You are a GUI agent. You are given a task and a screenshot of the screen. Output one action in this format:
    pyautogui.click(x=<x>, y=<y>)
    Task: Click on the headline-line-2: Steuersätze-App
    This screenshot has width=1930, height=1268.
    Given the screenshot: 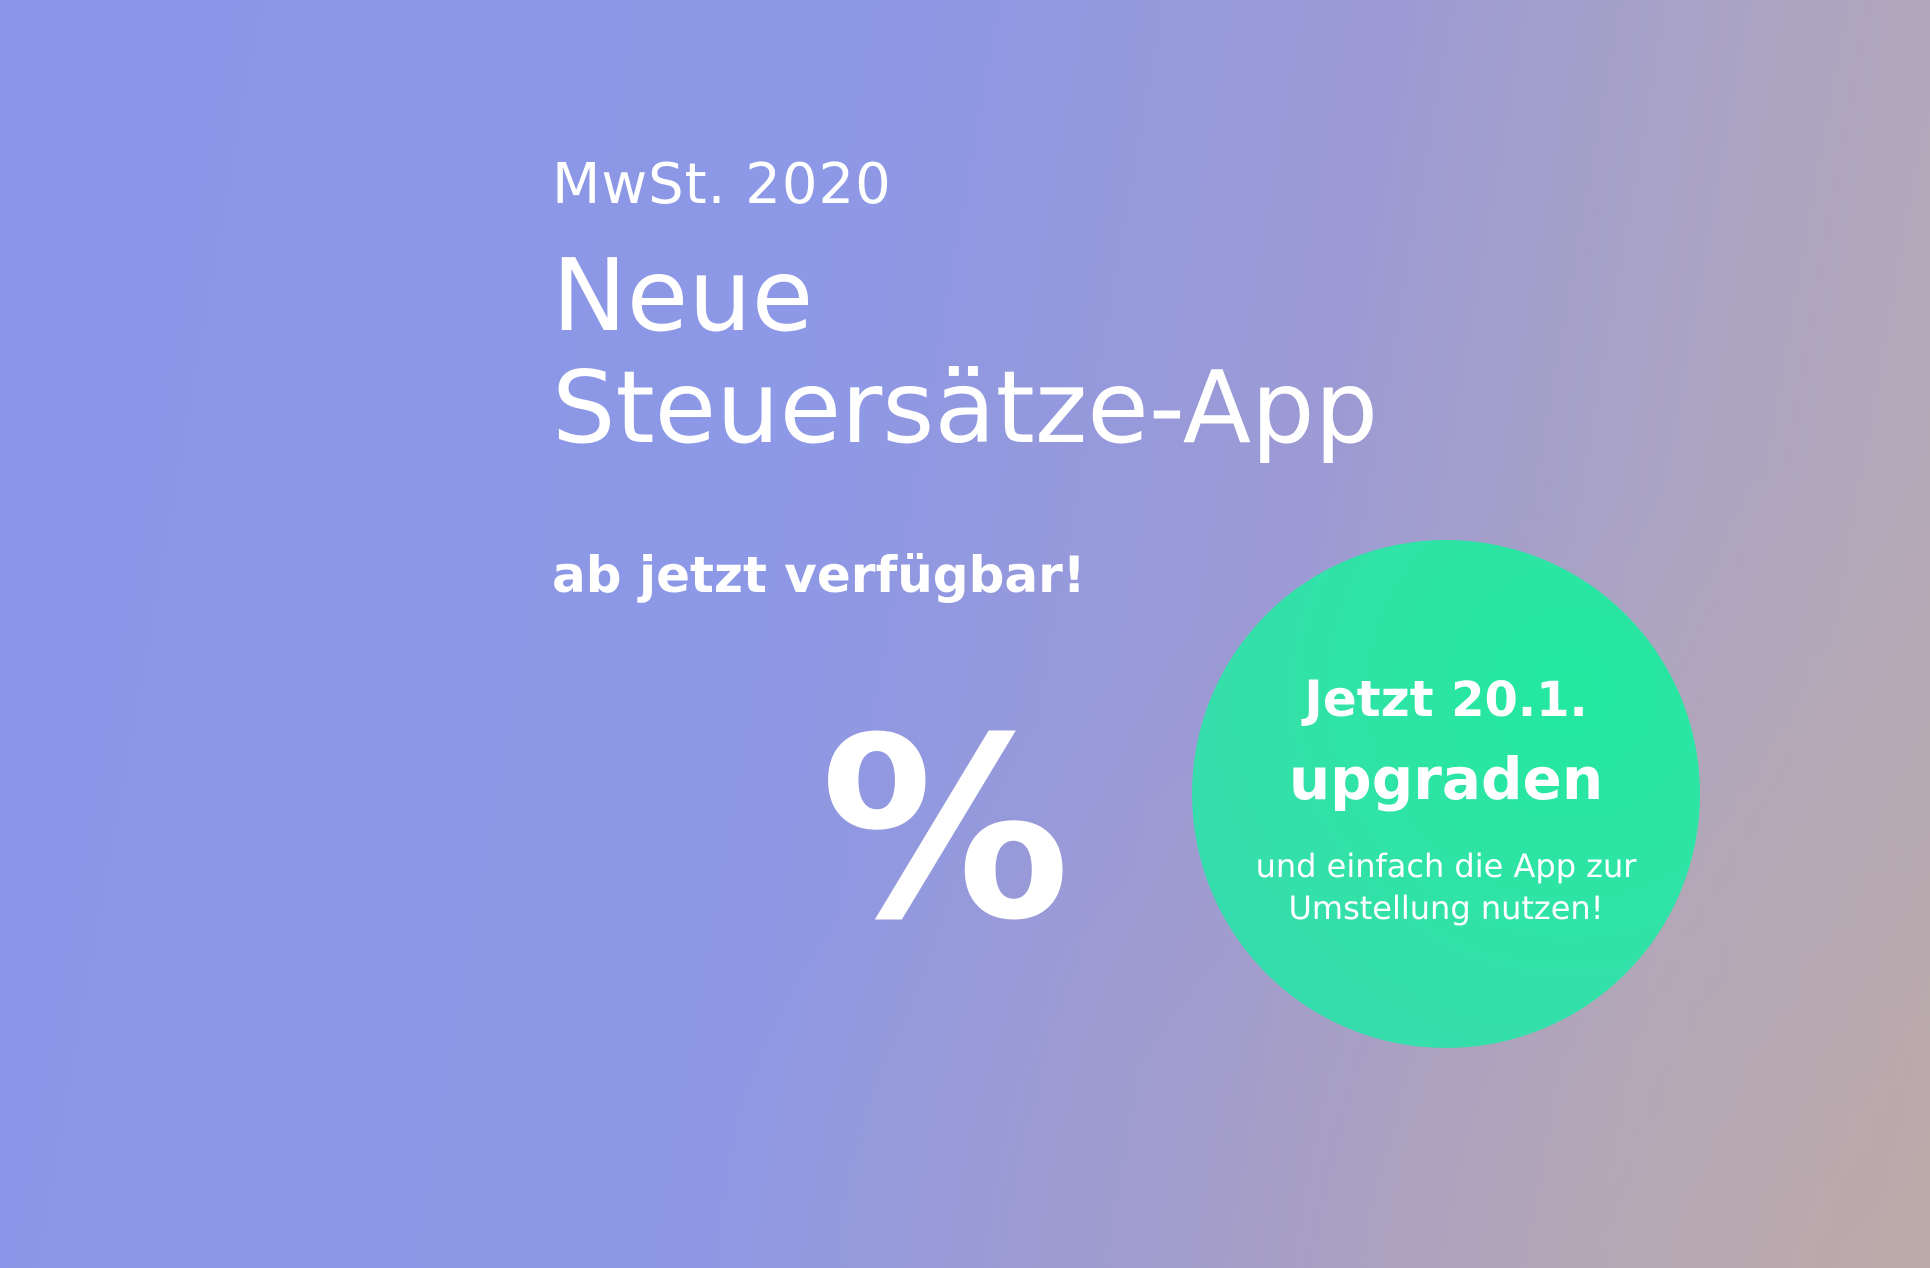 What is the action you would take?
    pyautogui.click(x=965, y=407)
    